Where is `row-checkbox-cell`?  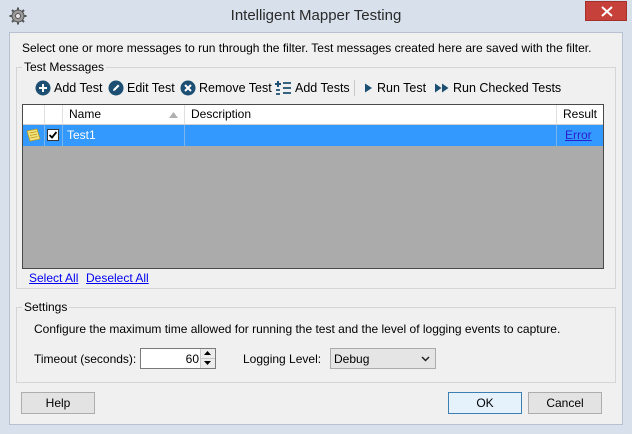
row-checkbox-cell is located at coordinates (54, 135).